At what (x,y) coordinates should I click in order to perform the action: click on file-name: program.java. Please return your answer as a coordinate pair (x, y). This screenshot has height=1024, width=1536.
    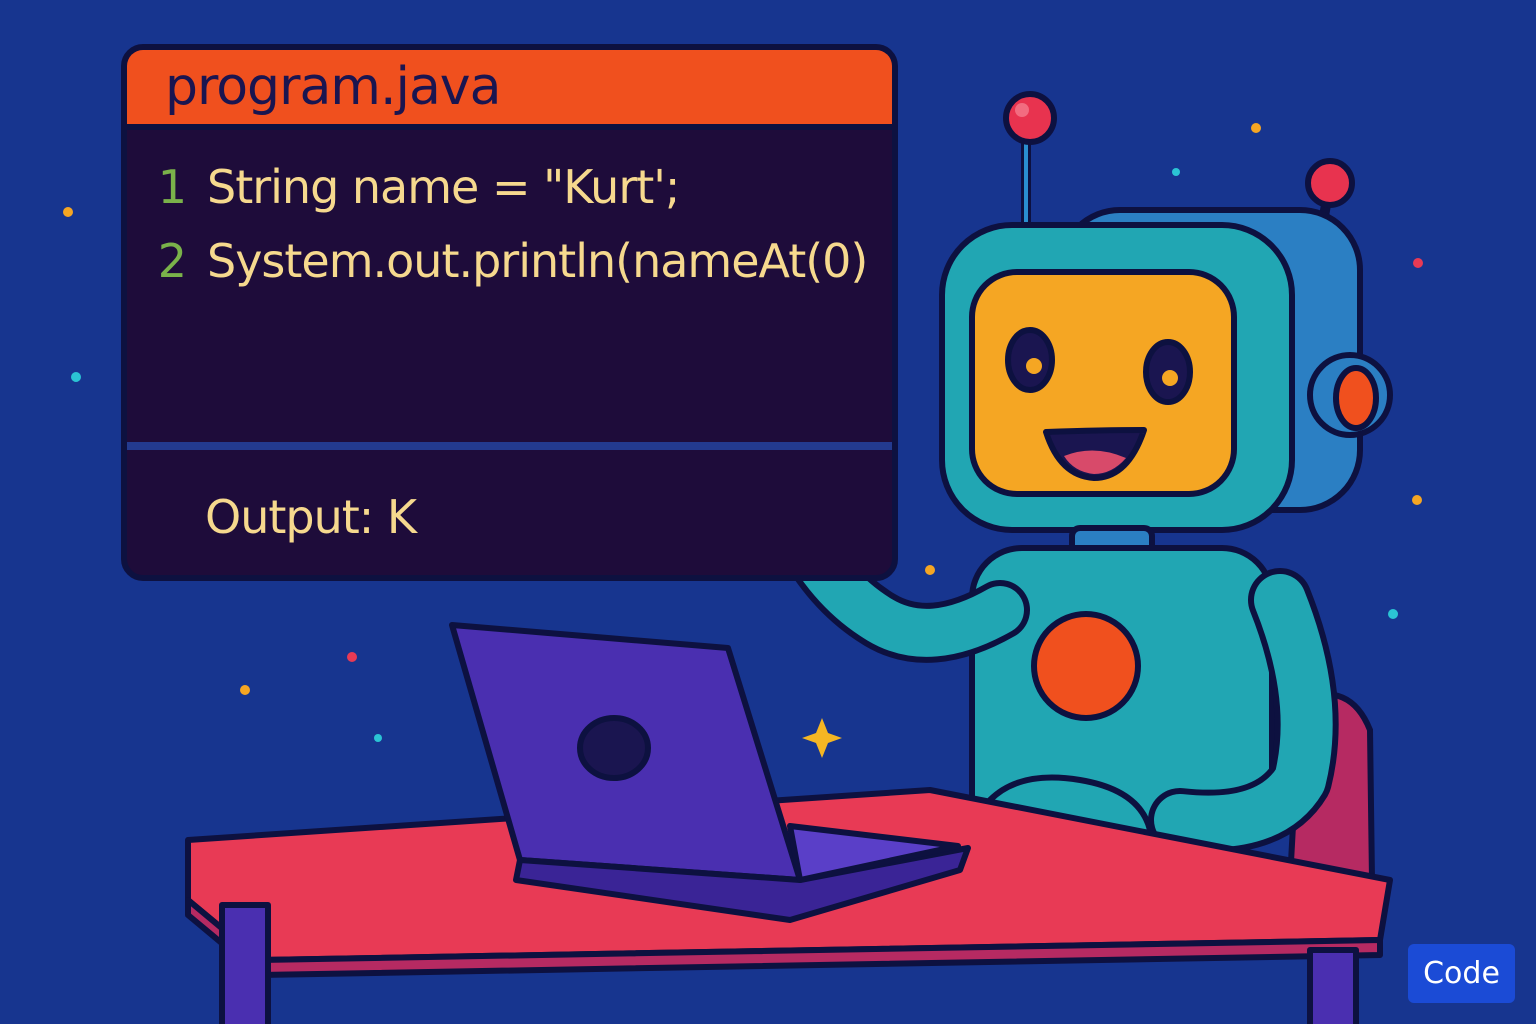
    Looking at the image, I should click on (333, 87).